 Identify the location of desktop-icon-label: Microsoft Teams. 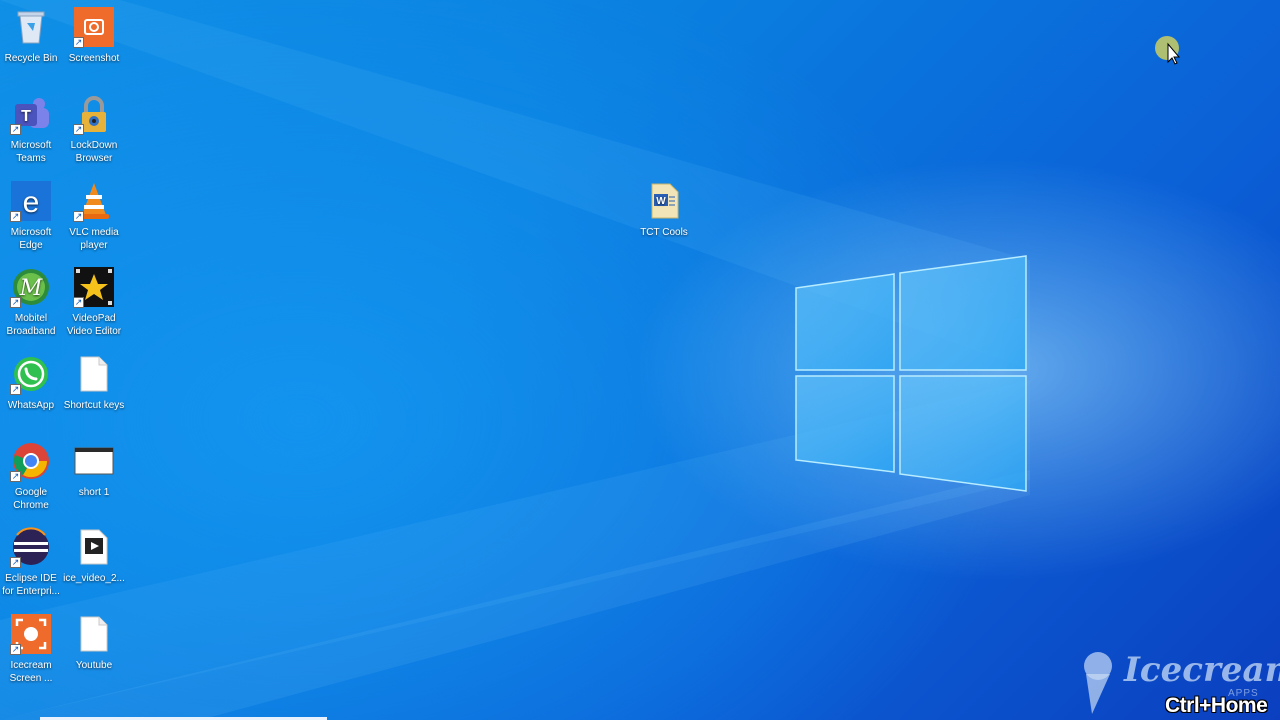
(31, 152).